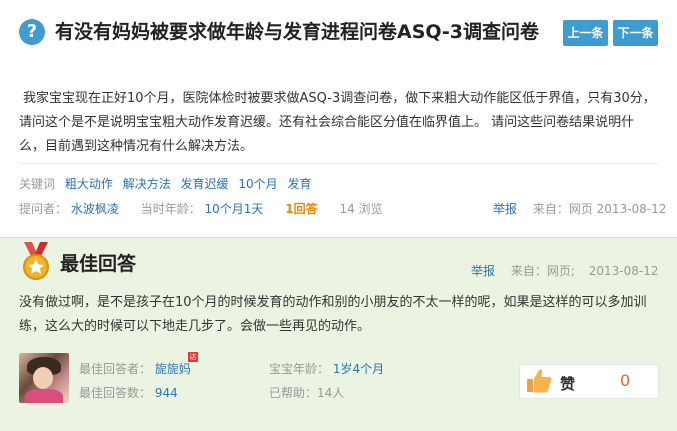 This screenshot has width=677, height=431. What do you see at coordinates (115, 393) in the screenshot?
I see `answer-count-label: 最佳回答数：` at bounding box center [115, 393].